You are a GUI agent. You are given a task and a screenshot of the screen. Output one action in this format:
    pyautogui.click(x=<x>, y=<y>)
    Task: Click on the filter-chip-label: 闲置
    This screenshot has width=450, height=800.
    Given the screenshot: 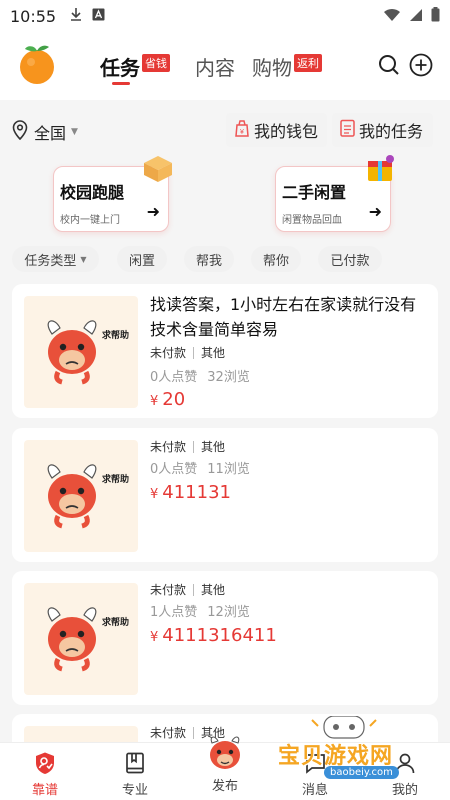 What is the action you would take?
    pyautogui.click(x=141, y=261)
    